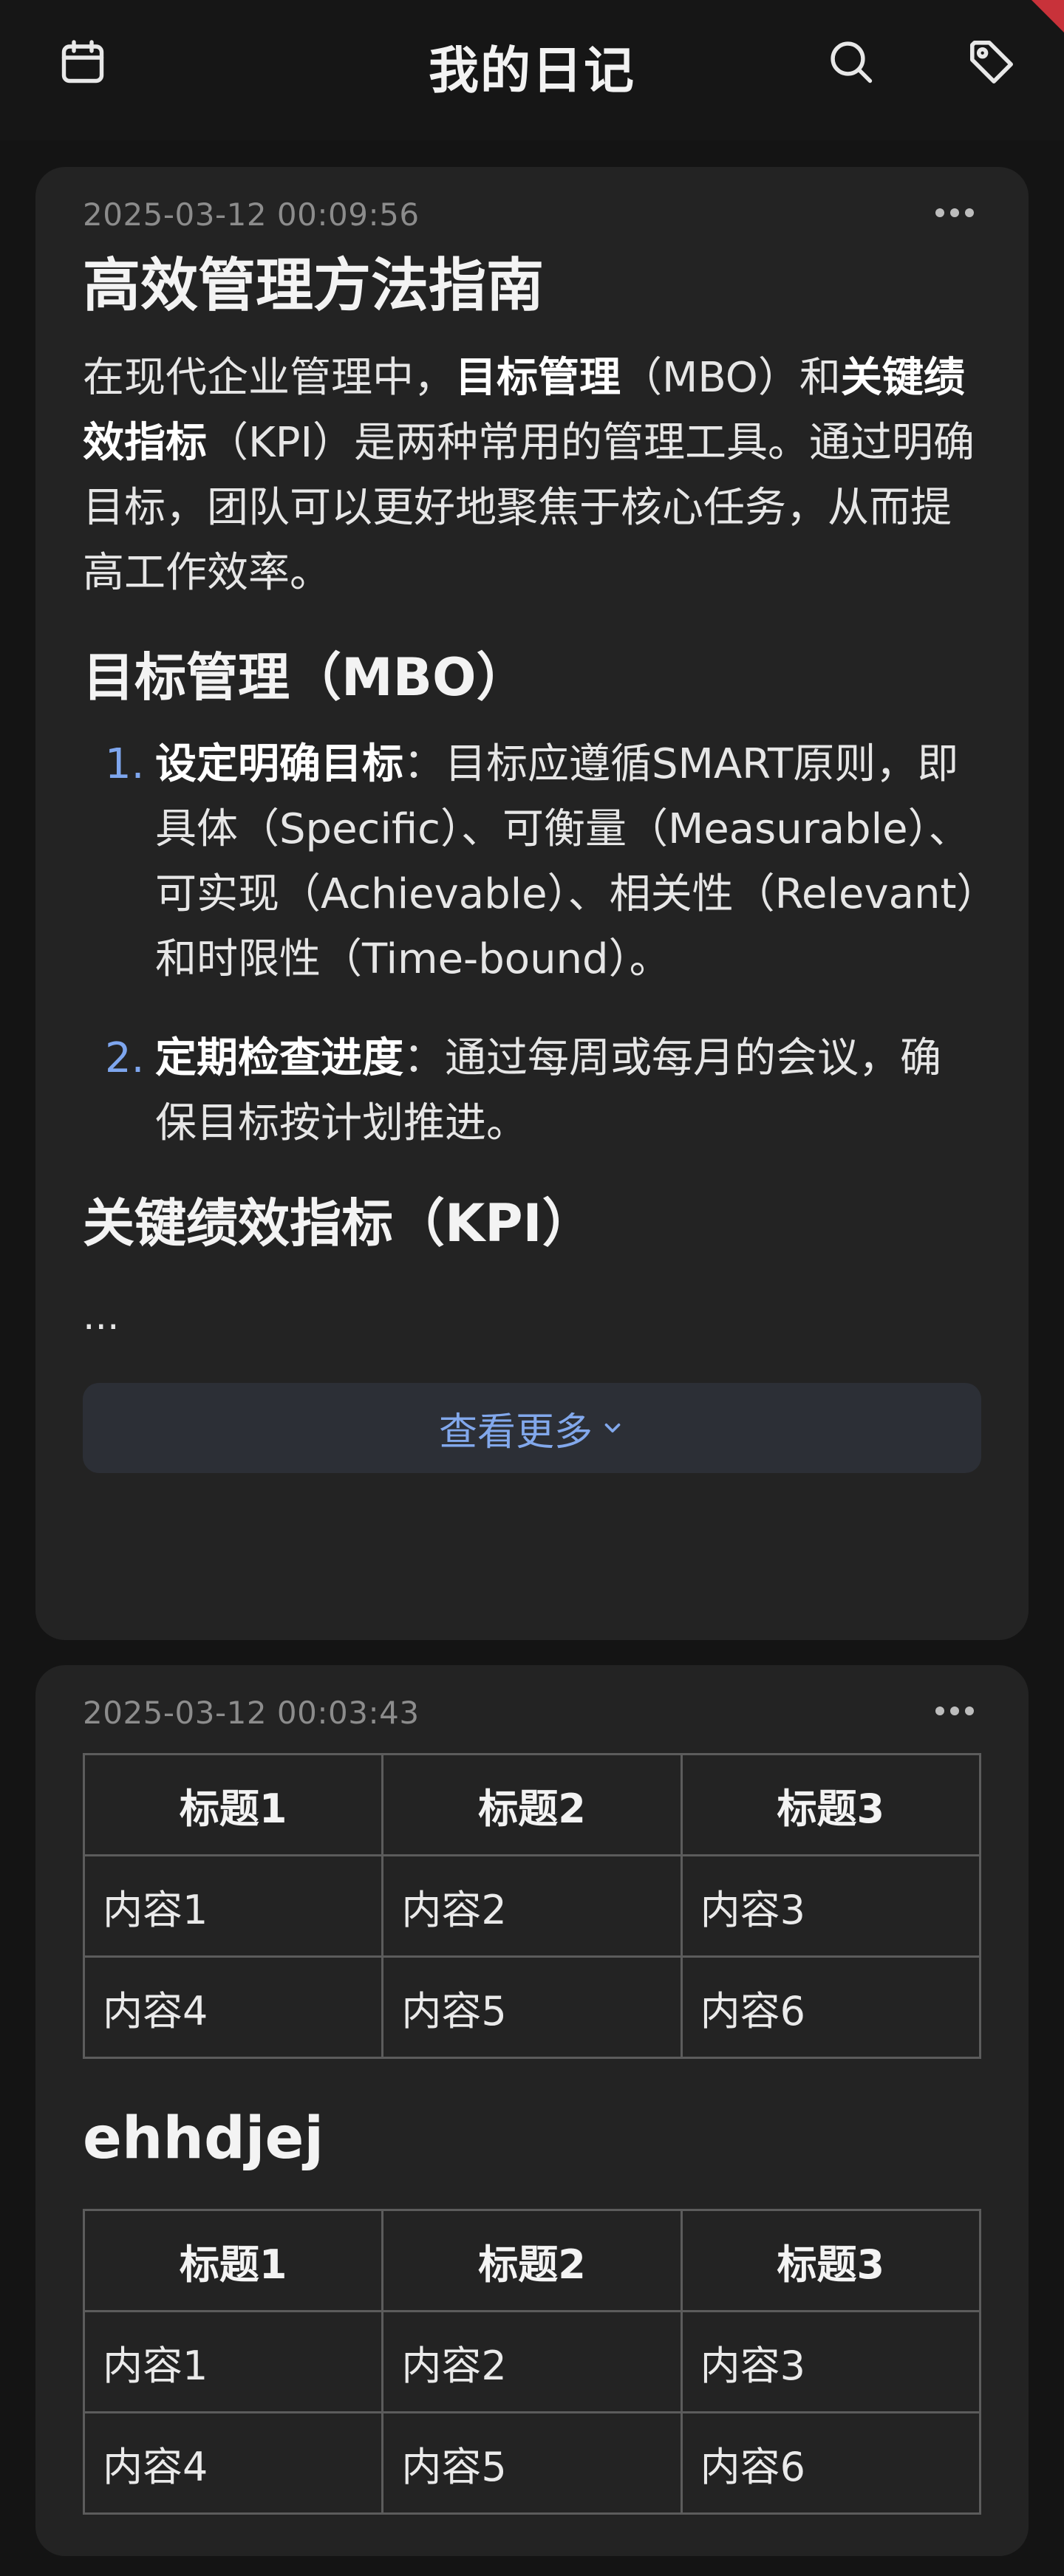  Describe the element at coordinates (532, 1091) in the screenshot. I see `list-item: 2. 定期检查进度：通过每周或每月的会议，确保目标按计划推进。` at that location.